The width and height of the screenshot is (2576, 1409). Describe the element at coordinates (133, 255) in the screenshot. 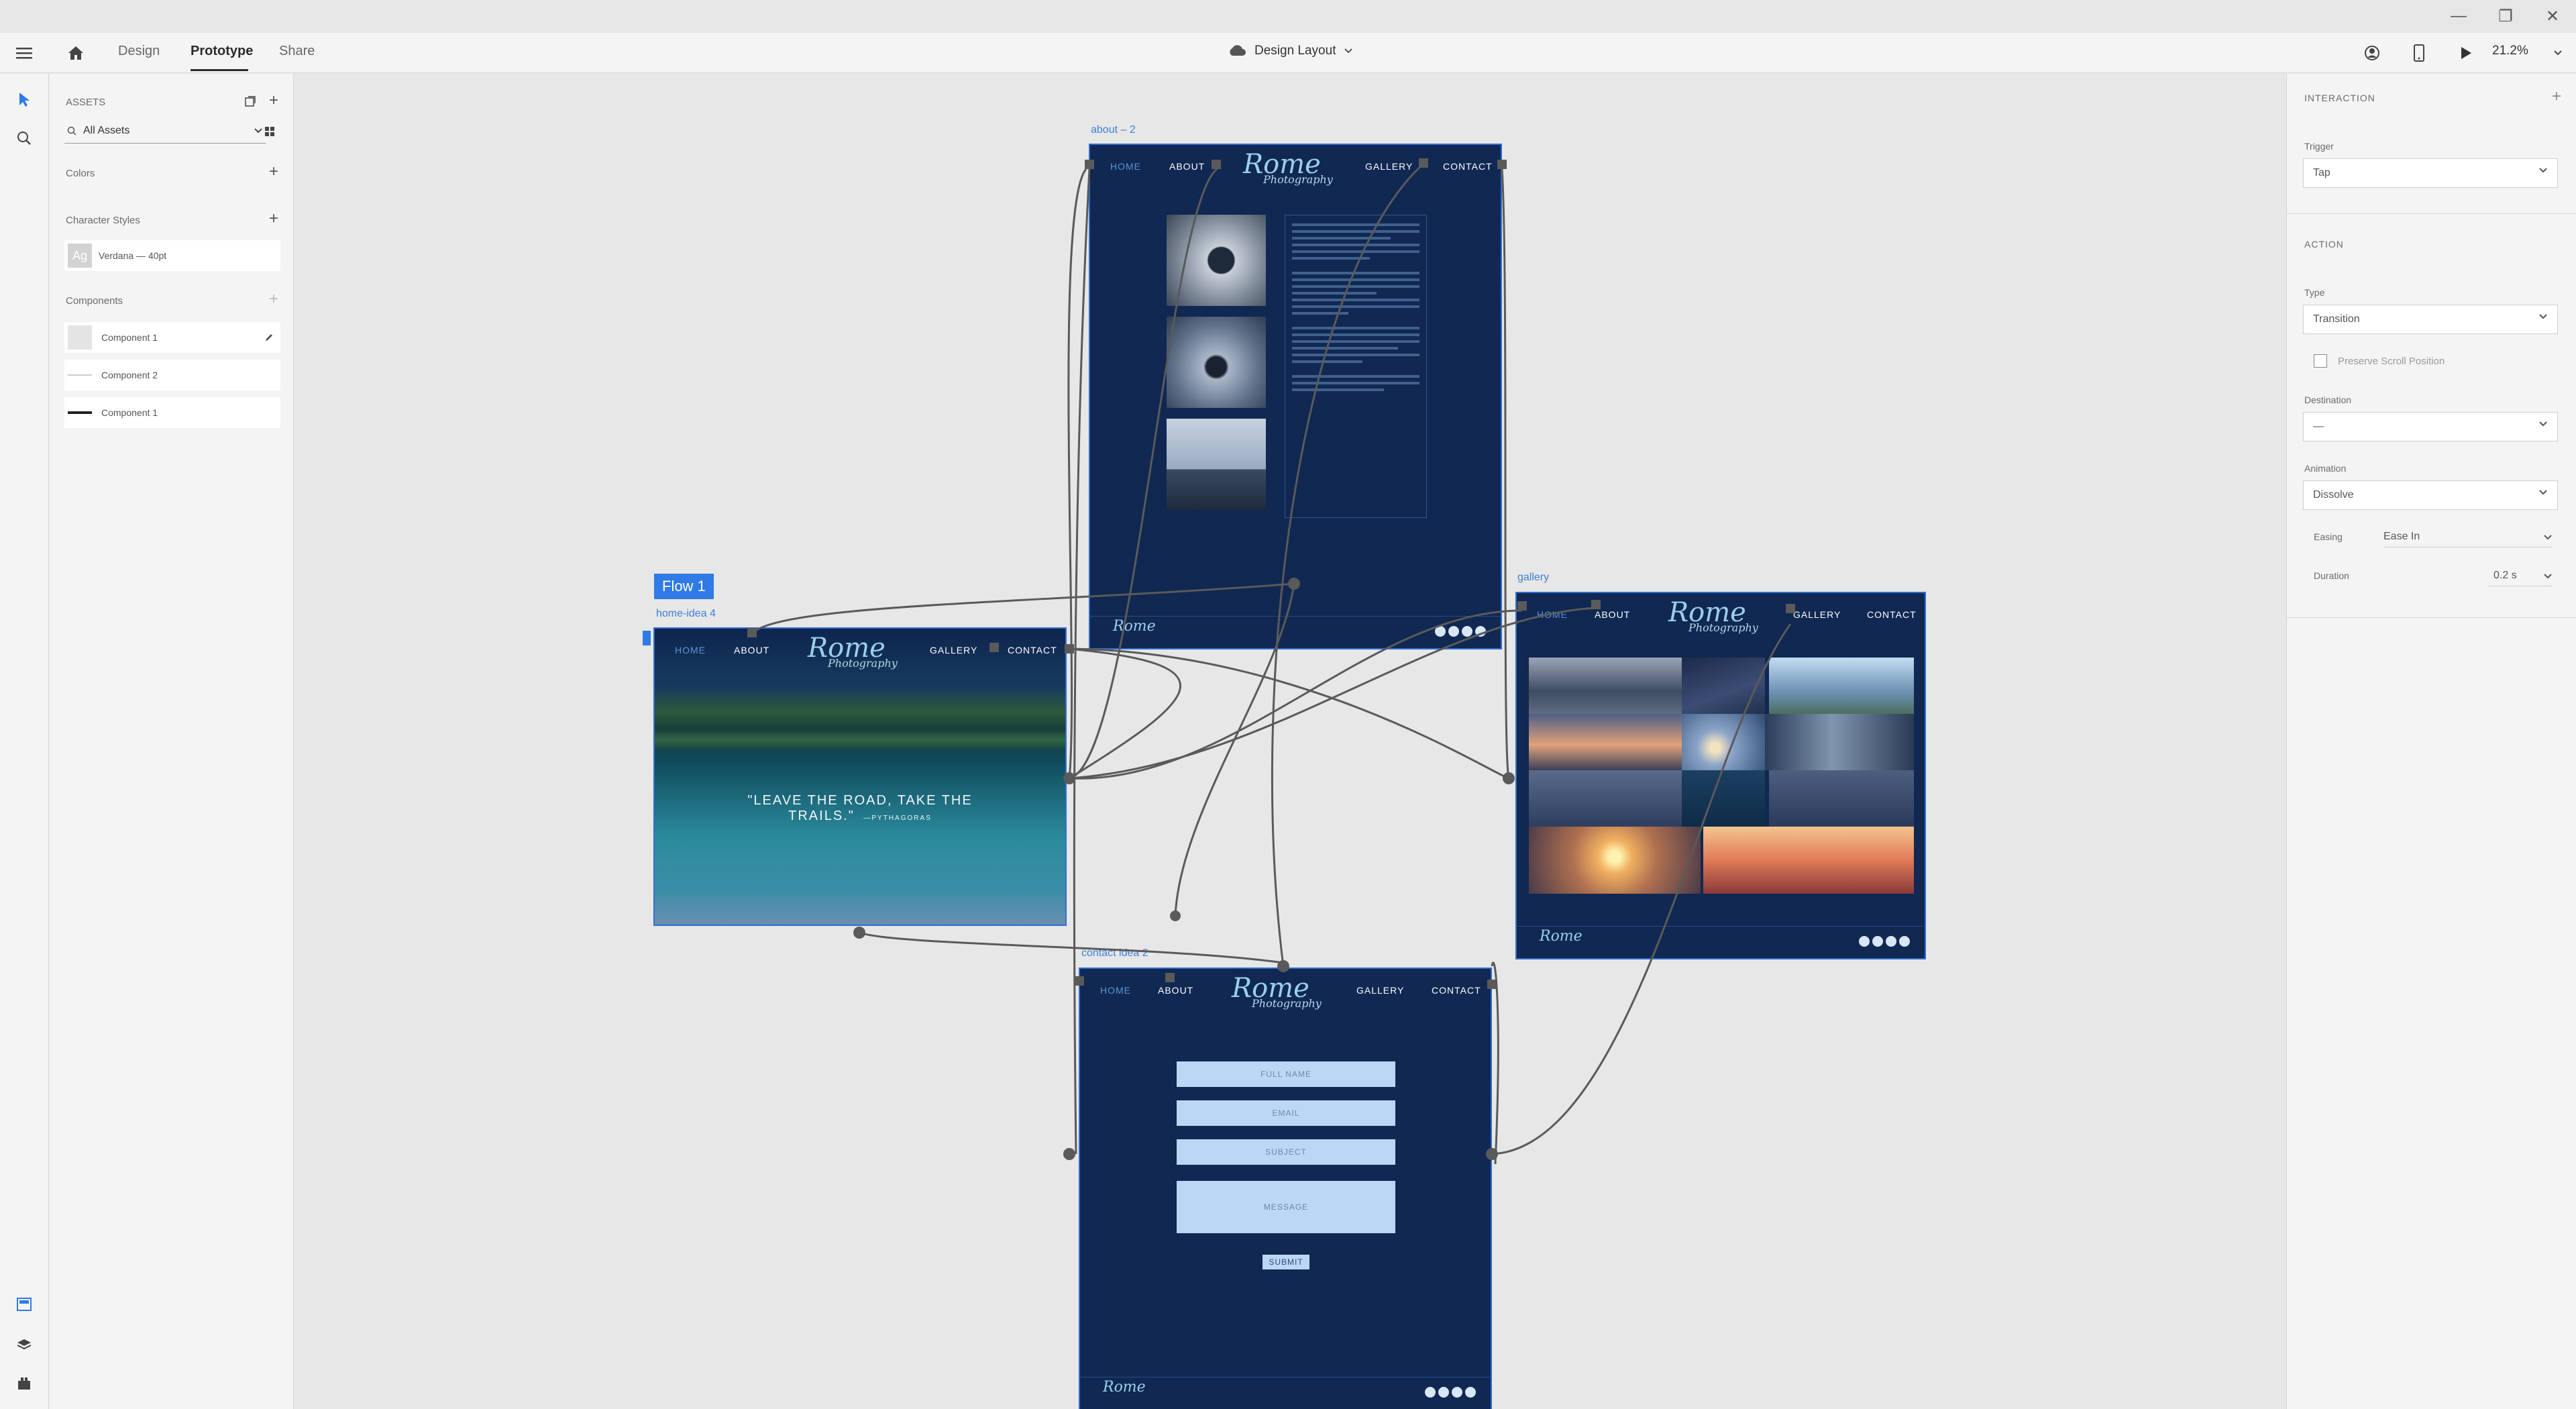

I see `character-style-label: Verdana — 40pt` at that location.